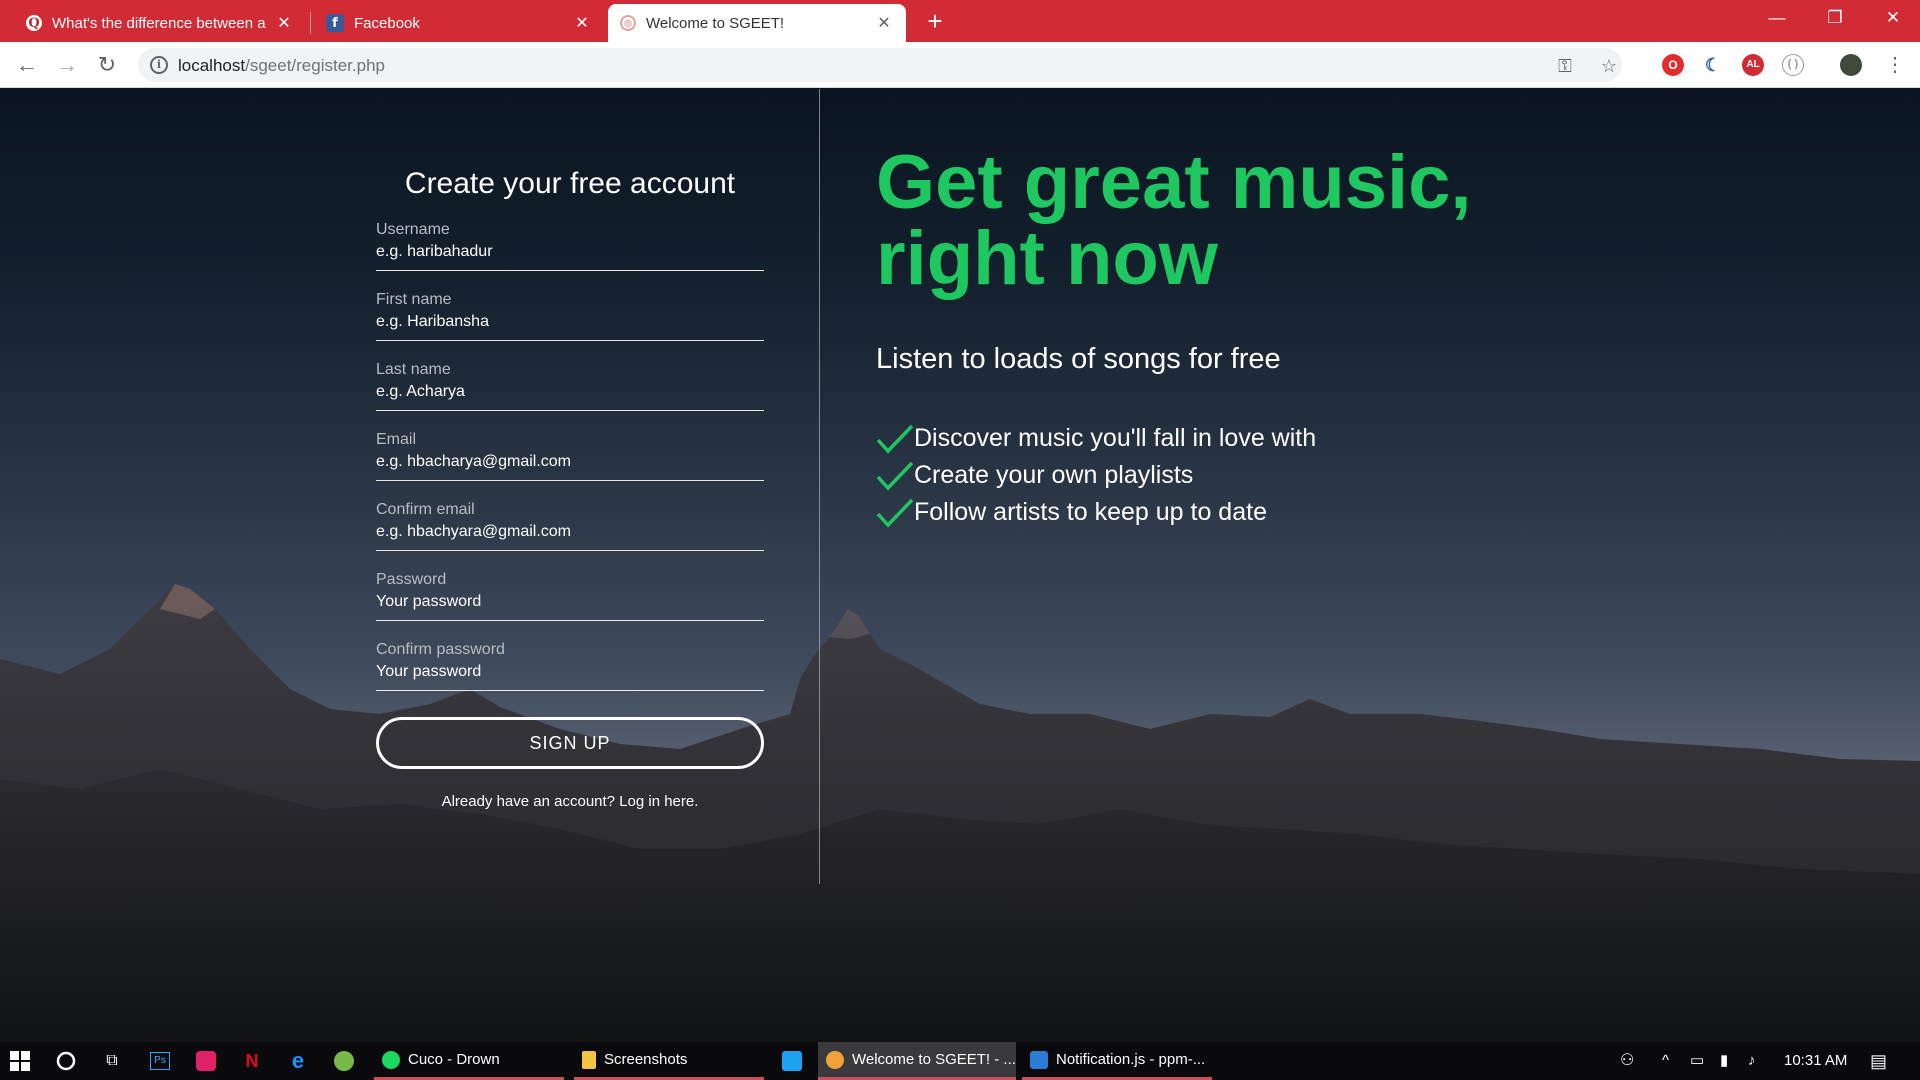  I want to click on confirm-password-input: Your password, so click(570, 672).